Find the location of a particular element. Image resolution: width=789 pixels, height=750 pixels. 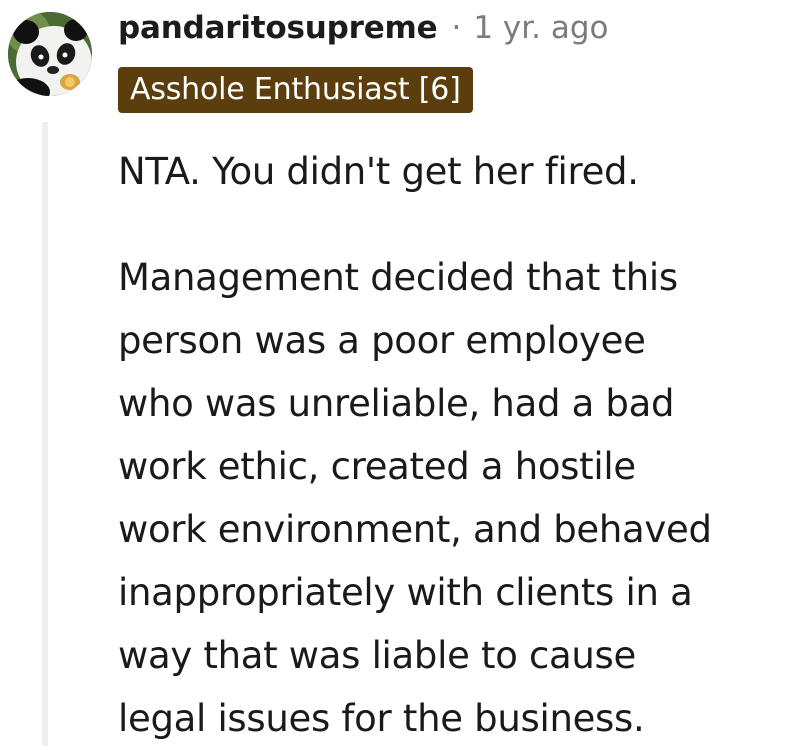

comment-line: legal issues for the business. is located at coordinates (381, 718).